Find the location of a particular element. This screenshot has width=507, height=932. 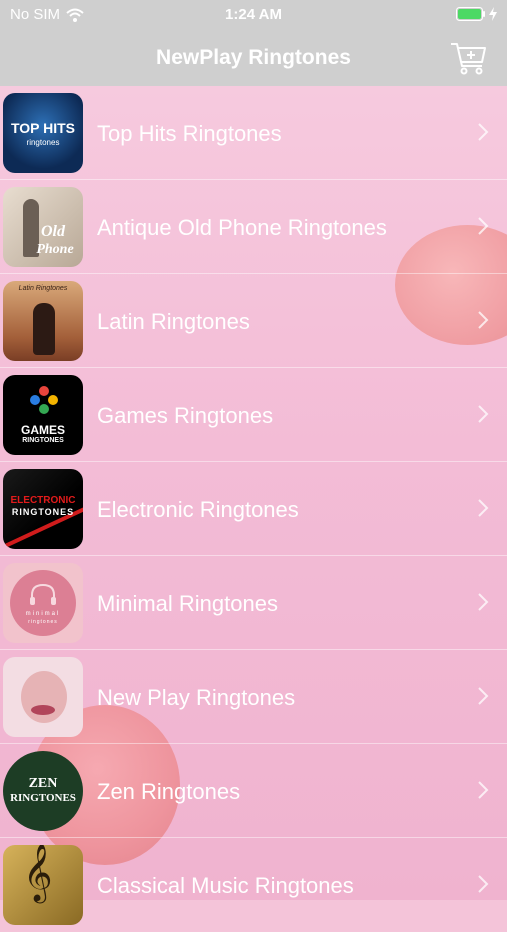

list-item: minimal ringtones Minimal Ringtones is located at coordinates (253, 603).